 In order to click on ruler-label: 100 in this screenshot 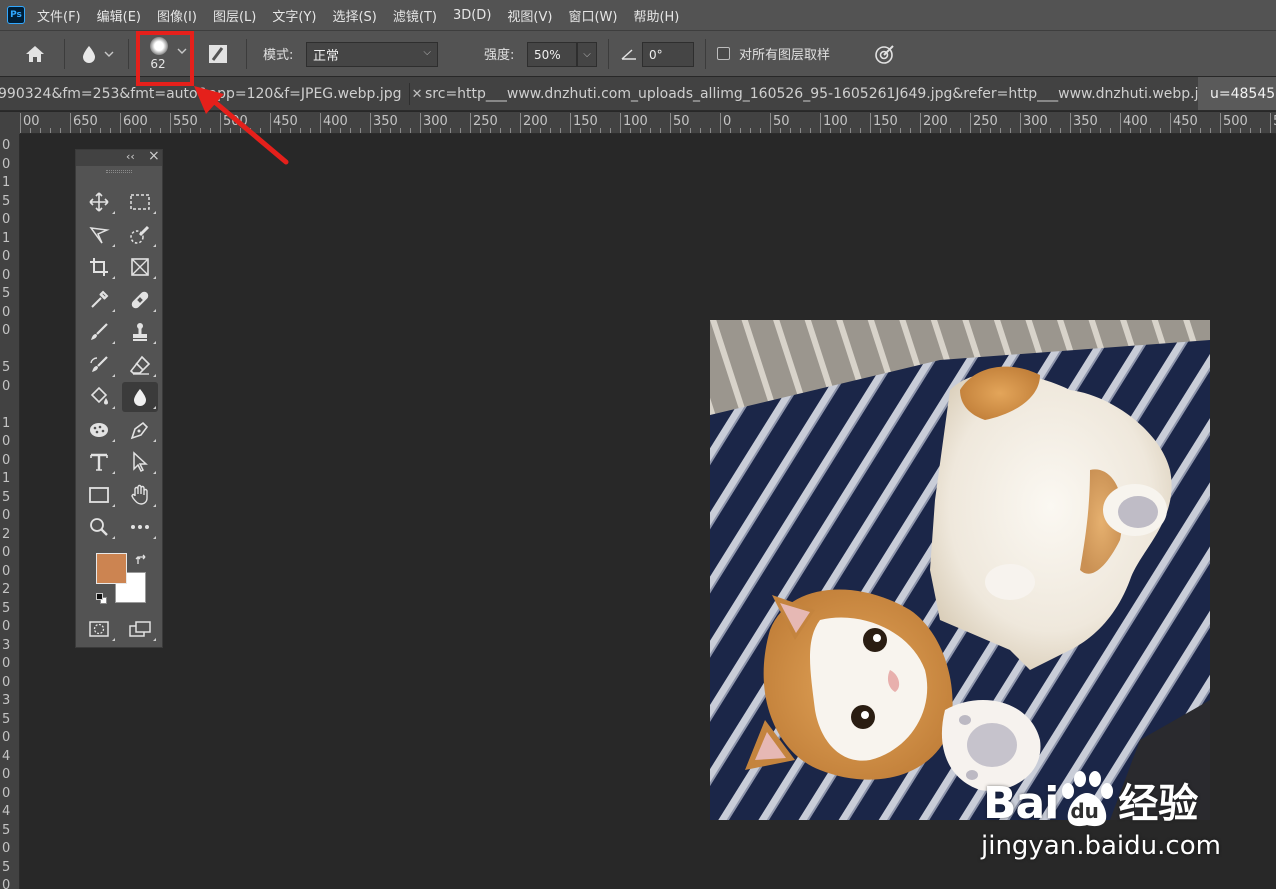, I will do `click(635, 121)`.